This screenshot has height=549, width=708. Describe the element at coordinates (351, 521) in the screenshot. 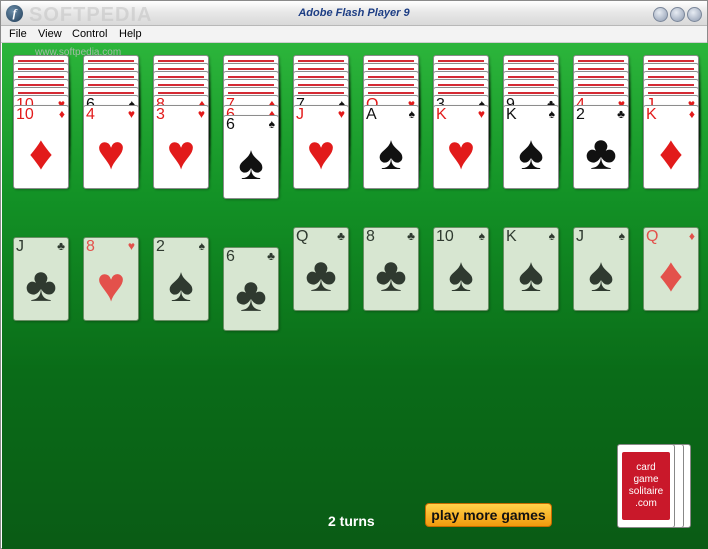

I see `turns-counter: 2 turns` at that location.